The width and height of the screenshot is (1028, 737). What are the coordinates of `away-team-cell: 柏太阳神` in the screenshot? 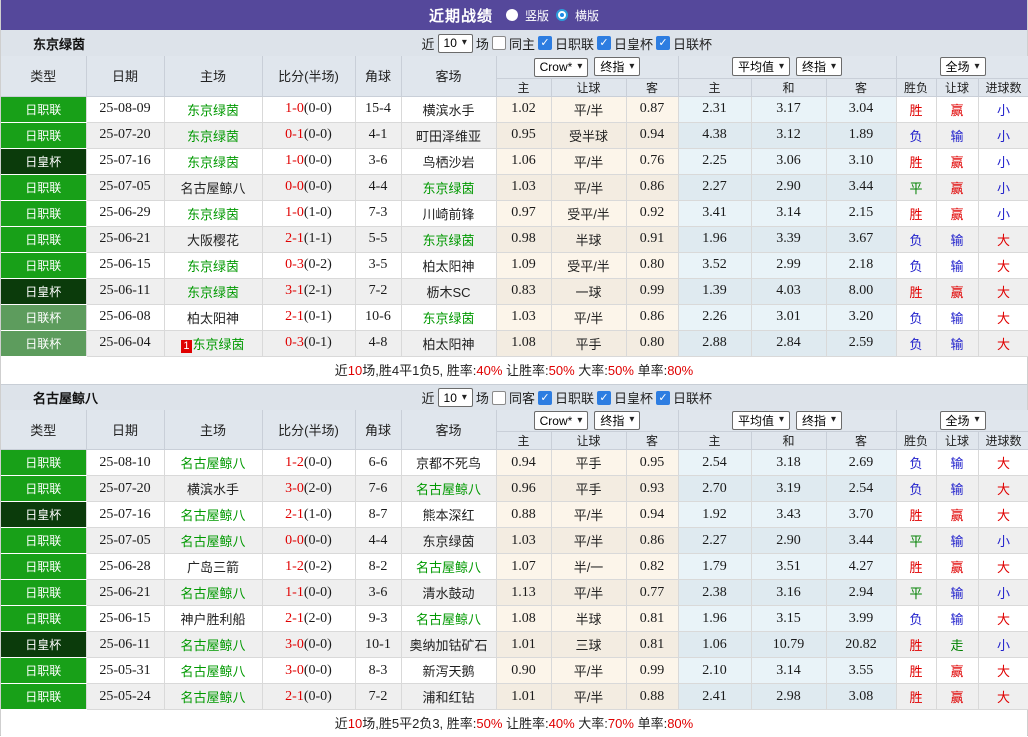 It's located at (449, 265).